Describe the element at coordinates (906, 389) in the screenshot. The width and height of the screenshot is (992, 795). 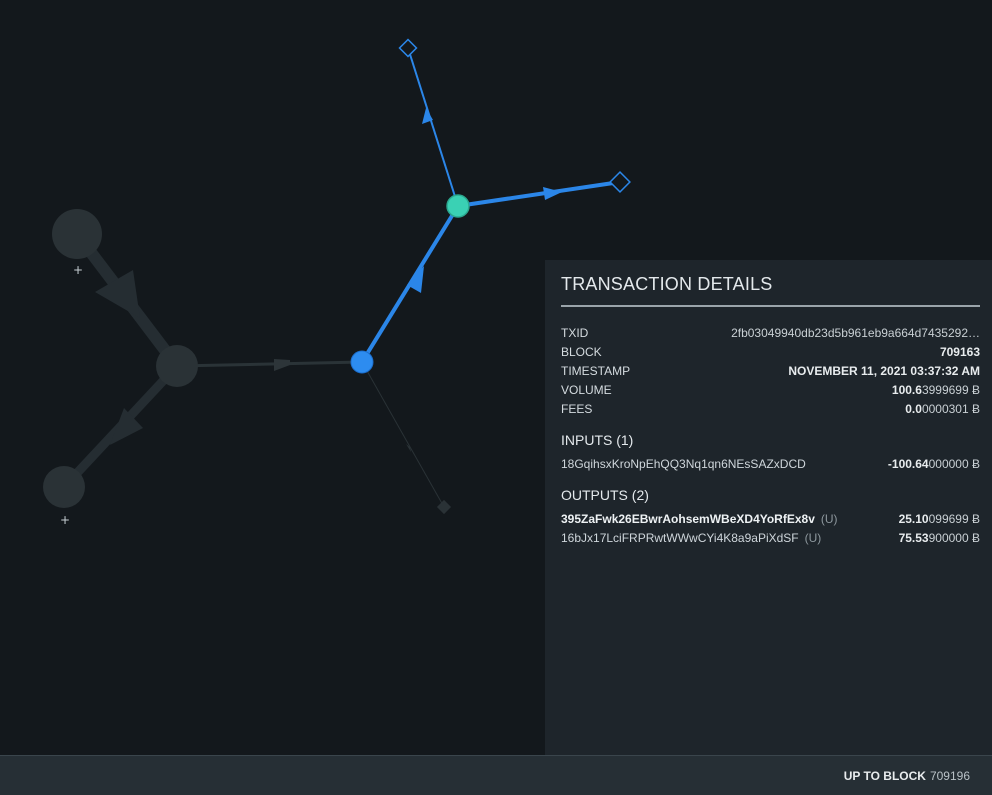
I see `volume-value-major: 100.6` at that location.